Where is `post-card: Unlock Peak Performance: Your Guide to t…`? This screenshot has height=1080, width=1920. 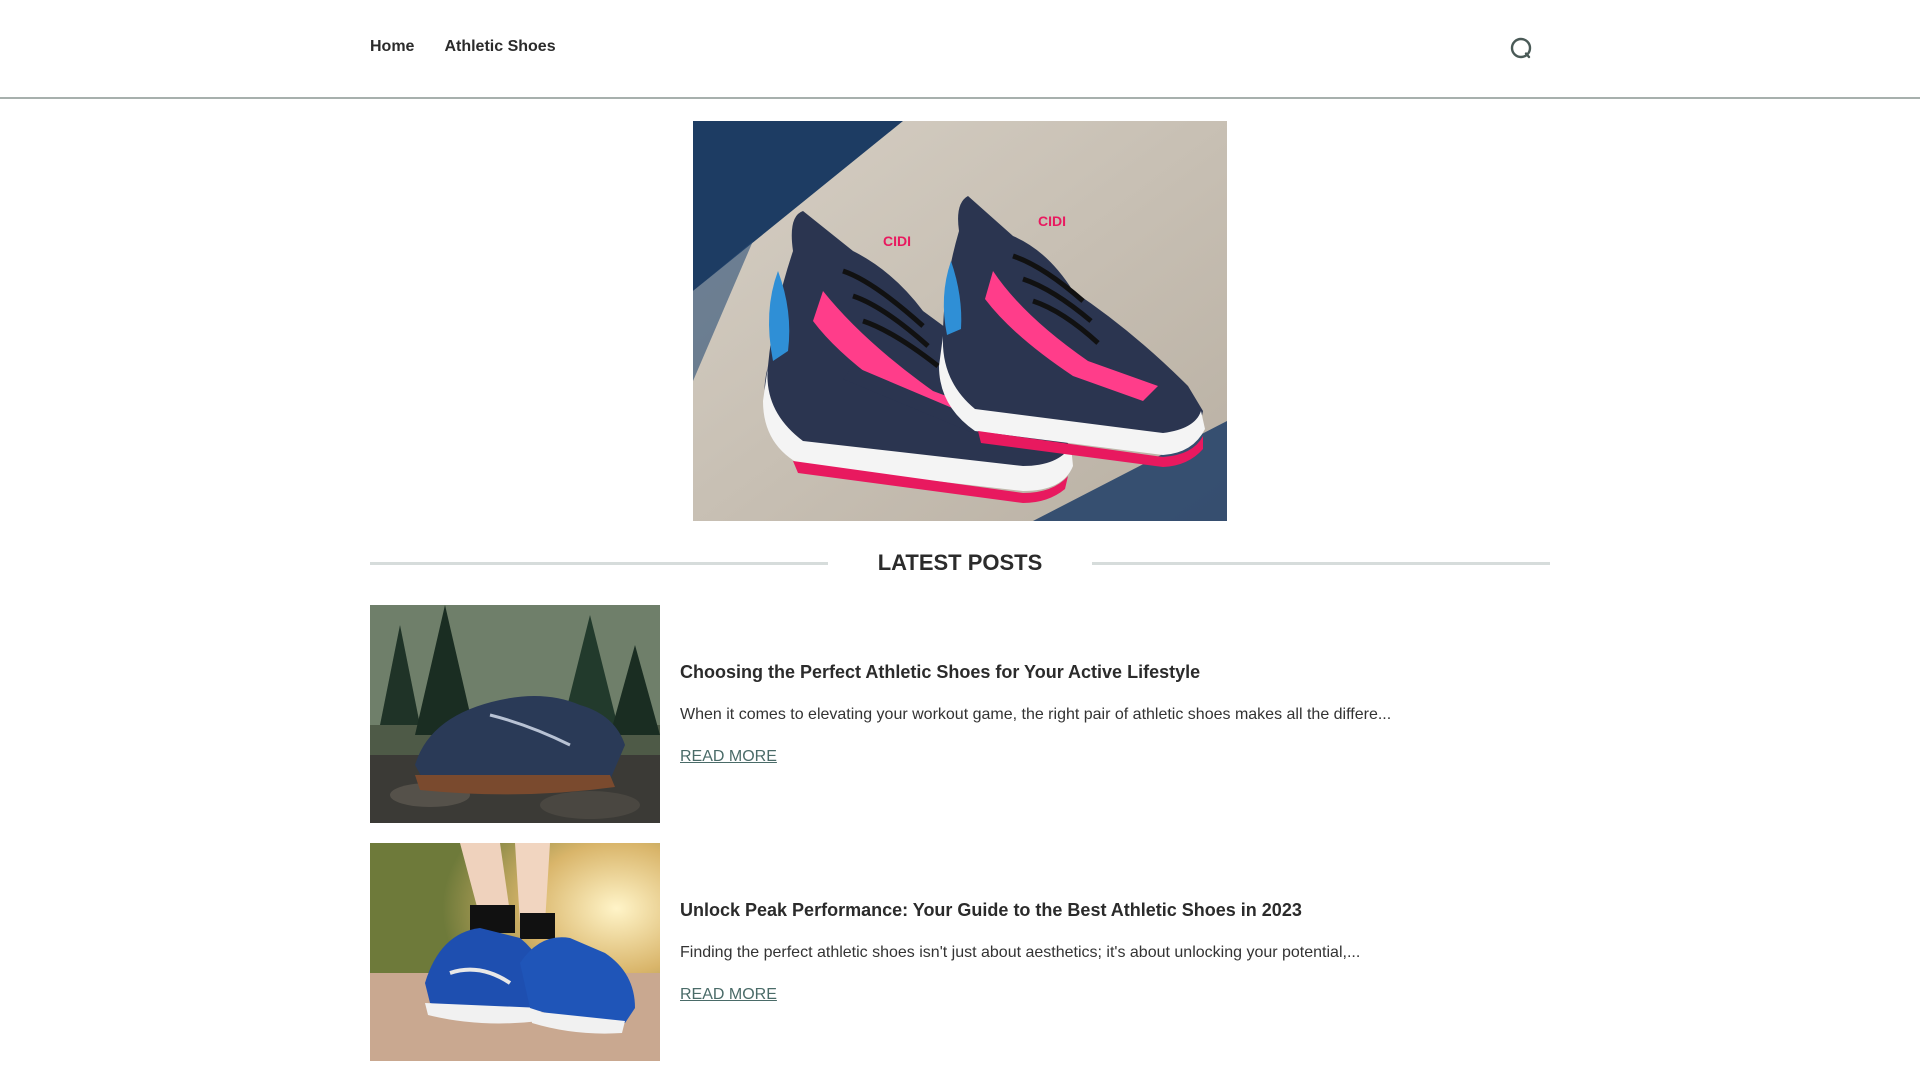
post-card: Unlock Peak Performance: Your Guide to t… is located at coordinates (960, 952).